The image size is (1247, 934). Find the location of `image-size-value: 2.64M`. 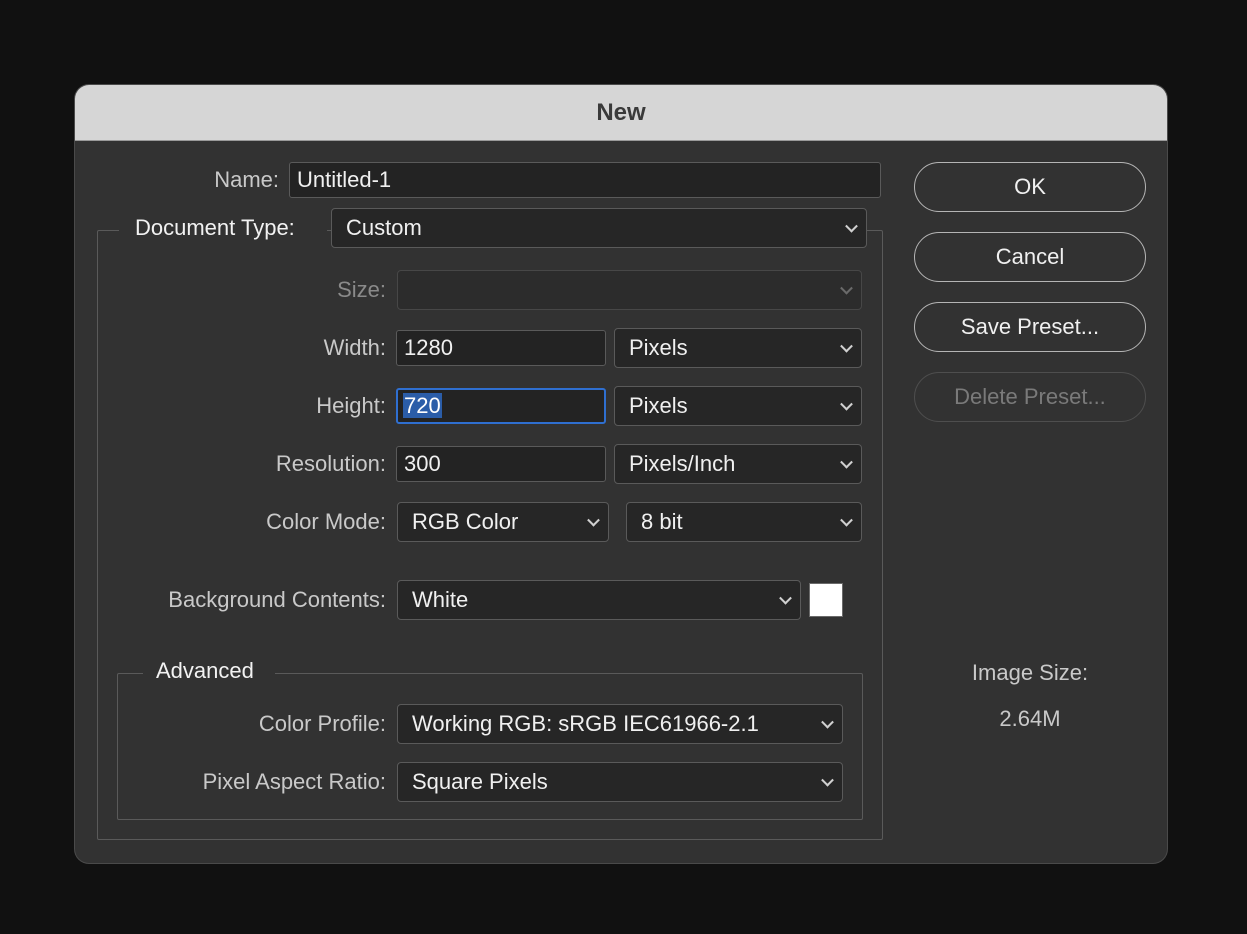

image-size-value: 2.64M is located at coordinates (1030, 718).